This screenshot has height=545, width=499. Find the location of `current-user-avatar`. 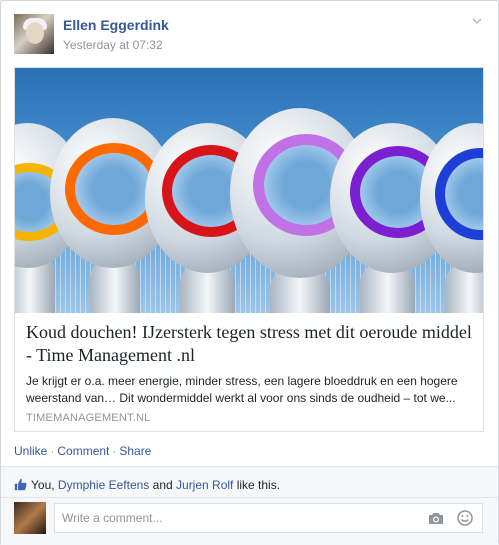

current-user-avatar is located at coordinates (30, 518).